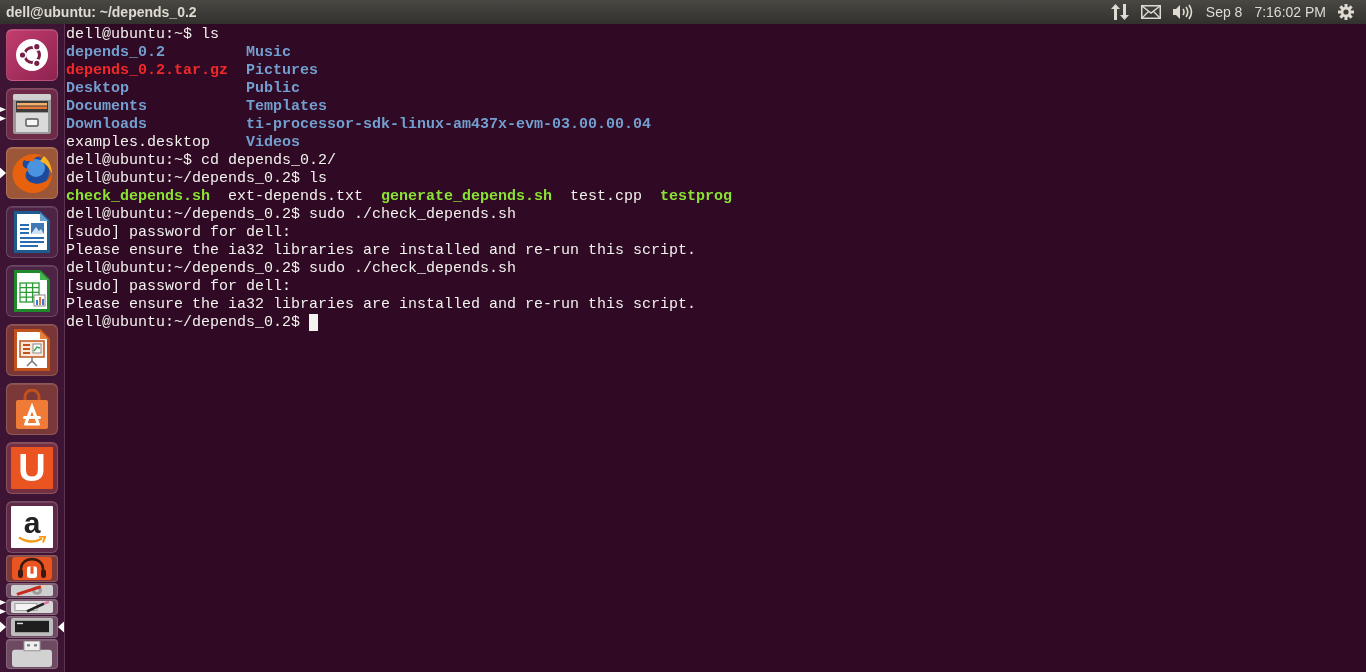 This screenshot has height=672, width=1366. Describe the element at coordinates (1346, 12) in the screenshot. I see `gear-icon` at that location.